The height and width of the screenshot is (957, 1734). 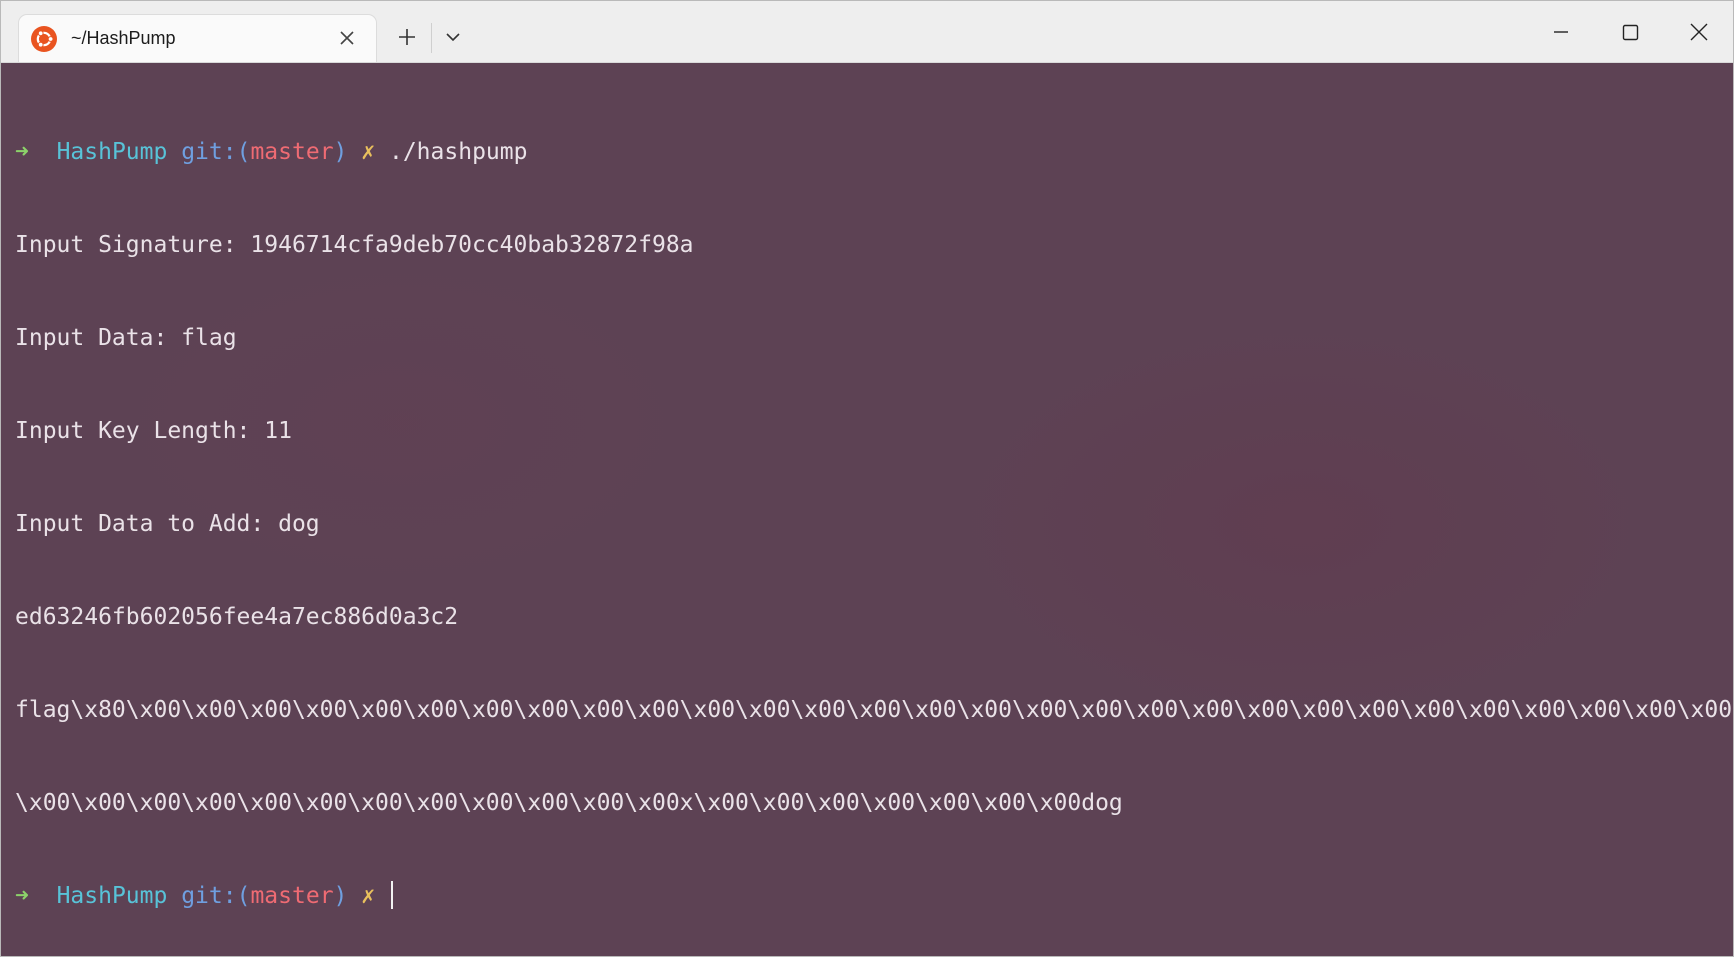 I want to click on output-line: ed63246fb602056fee4a7ec886d0a3c2, so click(x=237, y=617).